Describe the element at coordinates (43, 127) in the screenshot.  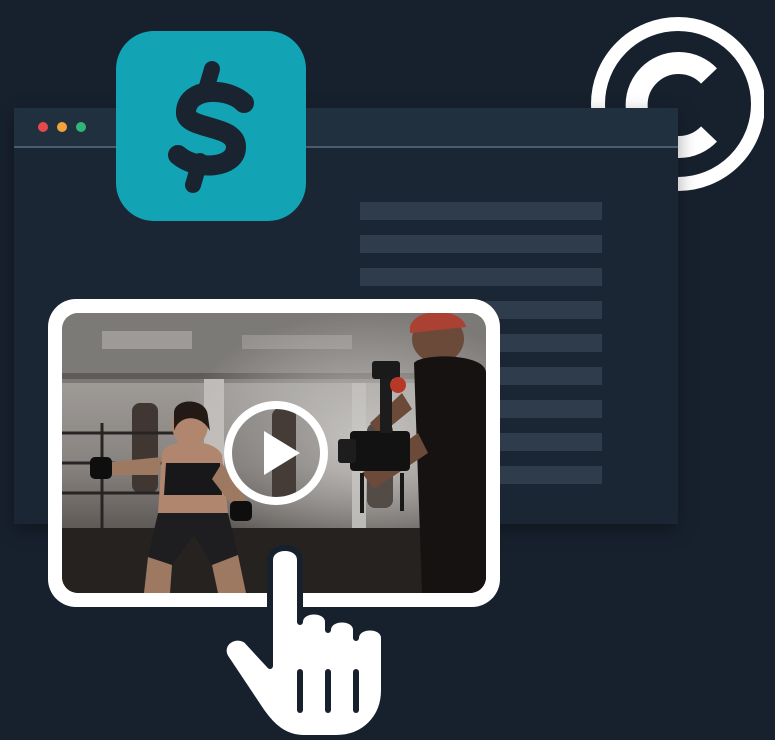
I see `window-close-dot` at that location.